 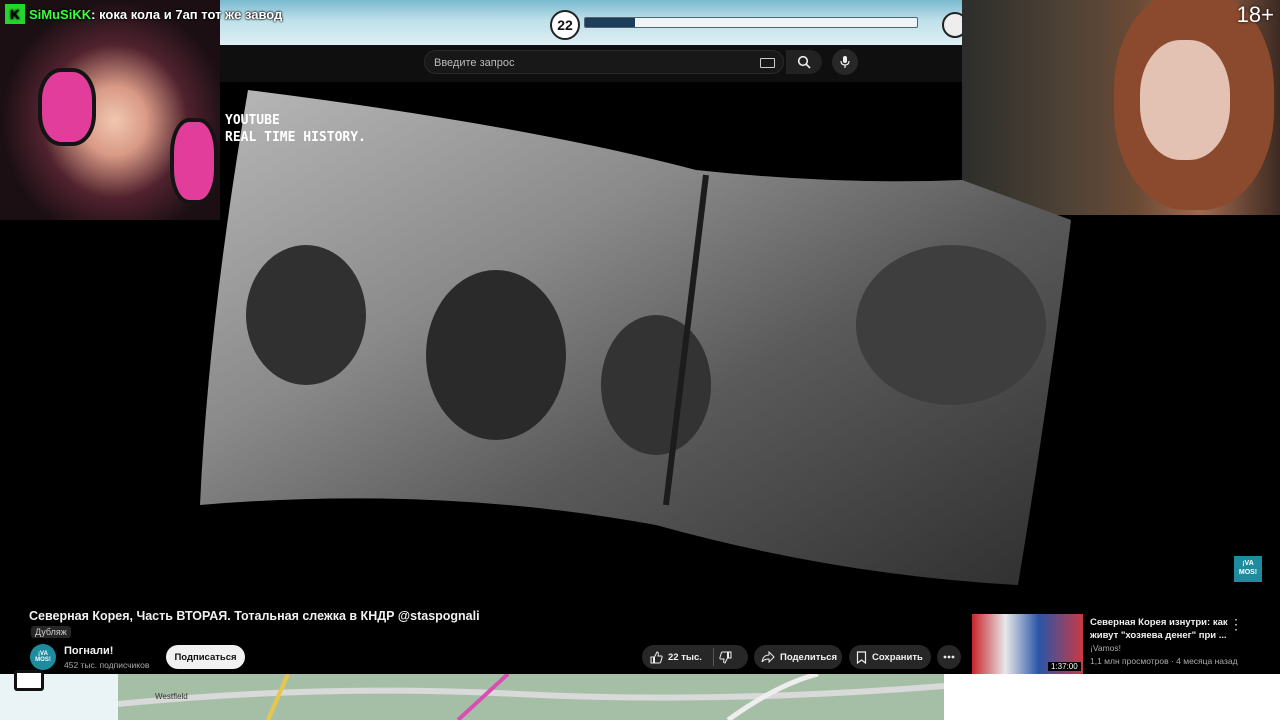 I want to click on voice-search-button, so click(x=845, y=62).